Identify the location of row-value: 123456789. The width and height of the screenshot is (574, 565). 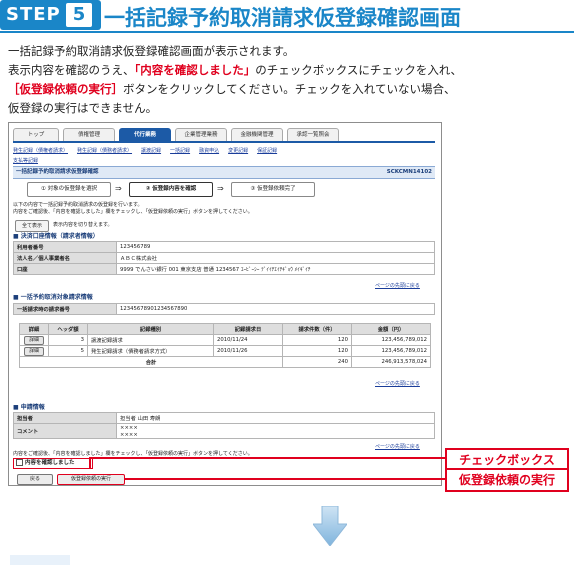
(275, 247).